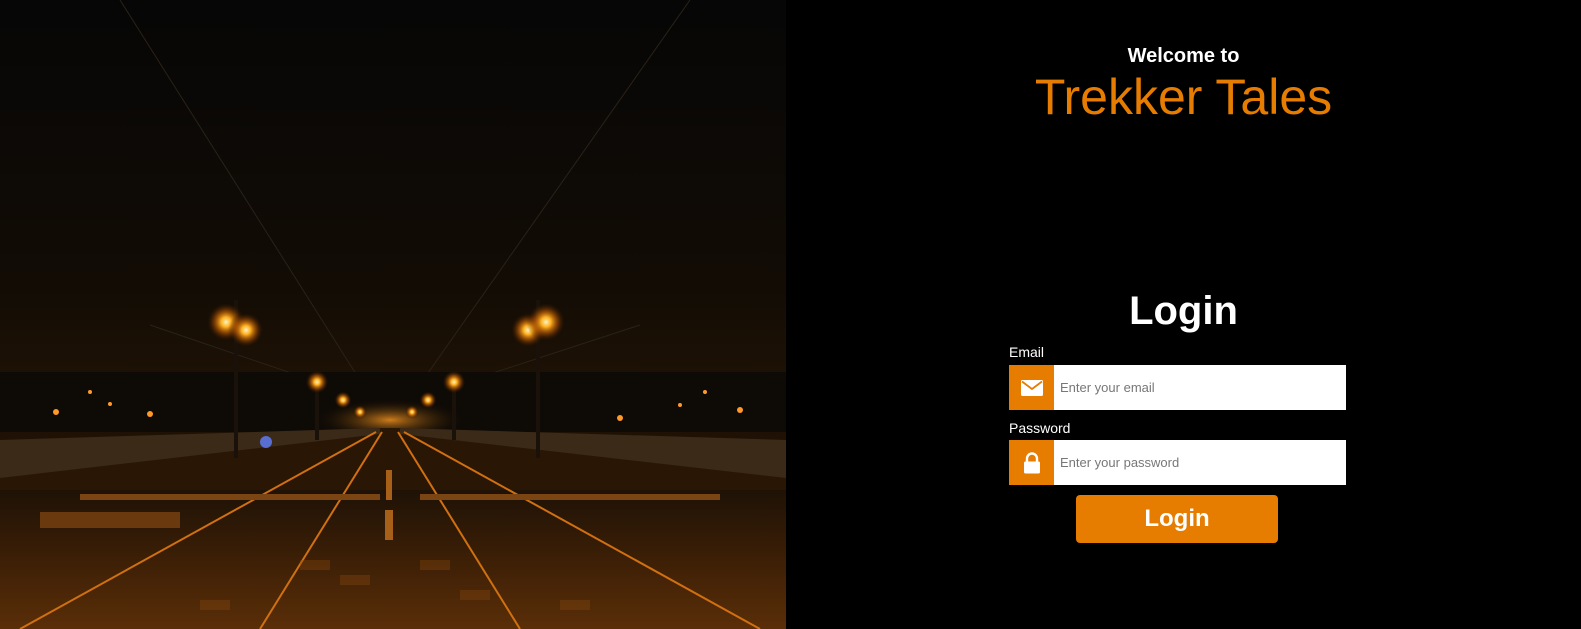  I want to click on password-field-group, so click(1177, 462).